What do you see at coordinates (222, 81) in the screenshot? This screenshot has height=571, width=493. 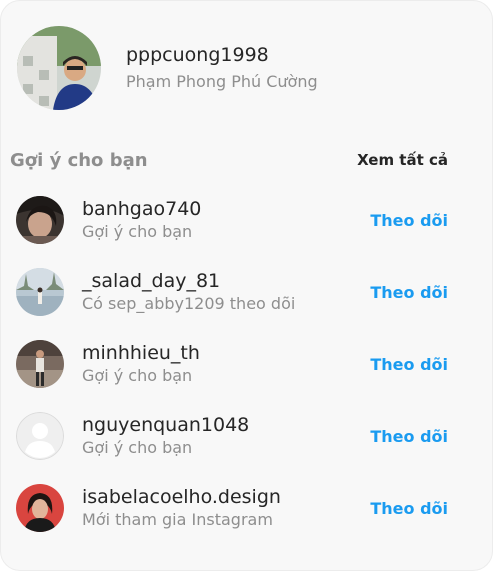 I see `profile-full-name: Phạm Phong Phú Cường` at bounding box center [222, 81].